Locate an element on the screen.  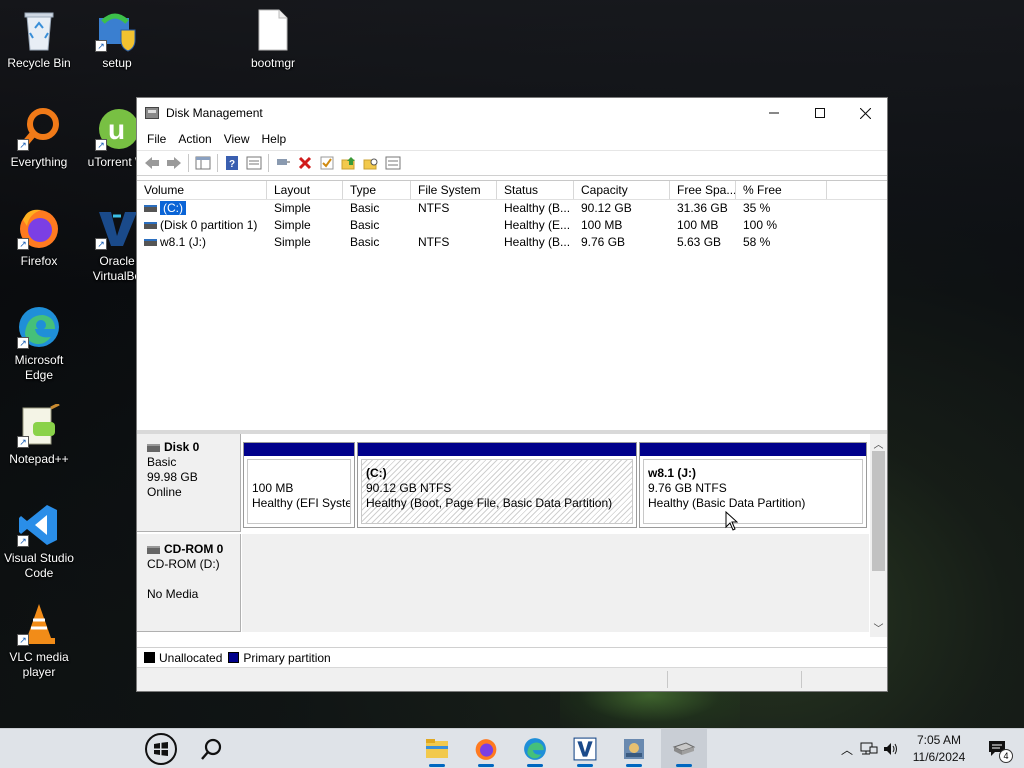
menu-file: File is located at coordinates (156, 139).